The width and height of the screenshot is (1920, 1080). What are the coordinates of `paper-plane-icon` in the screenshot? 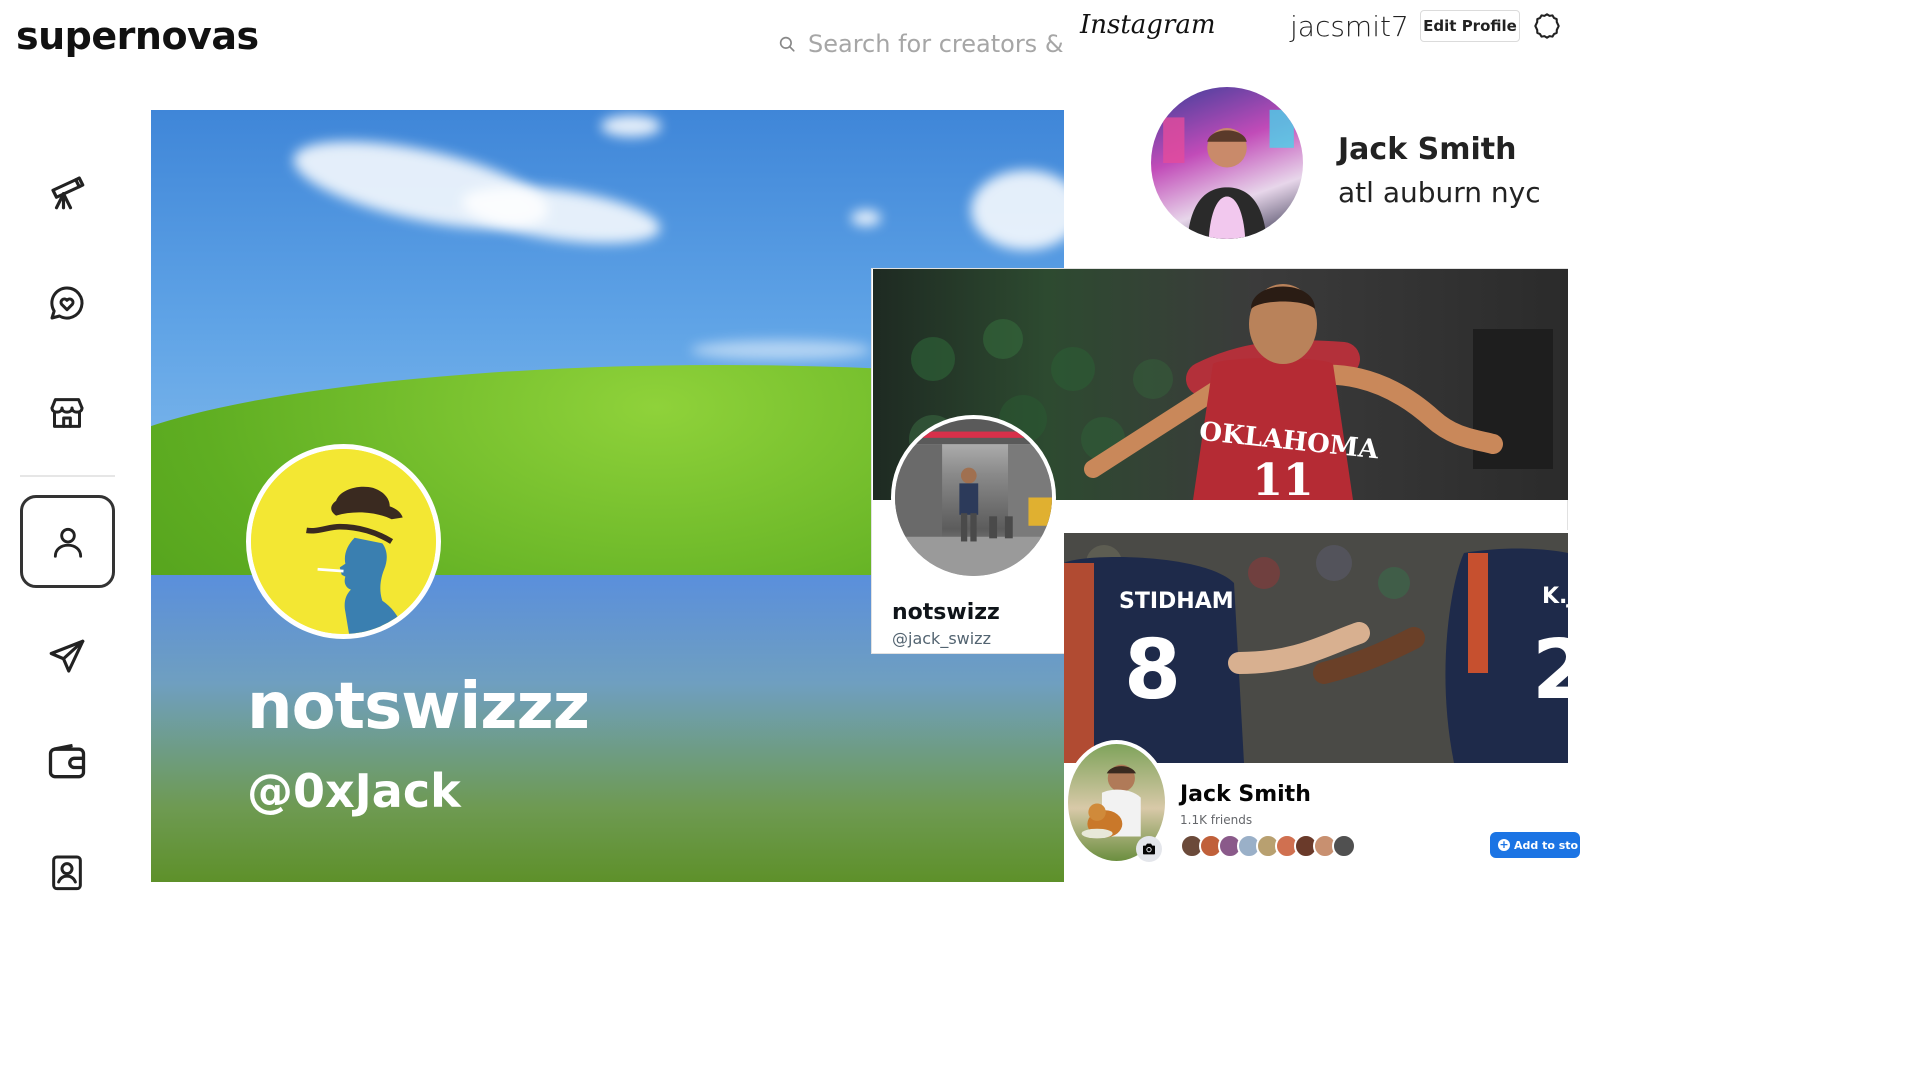 It's located at (67, 656).